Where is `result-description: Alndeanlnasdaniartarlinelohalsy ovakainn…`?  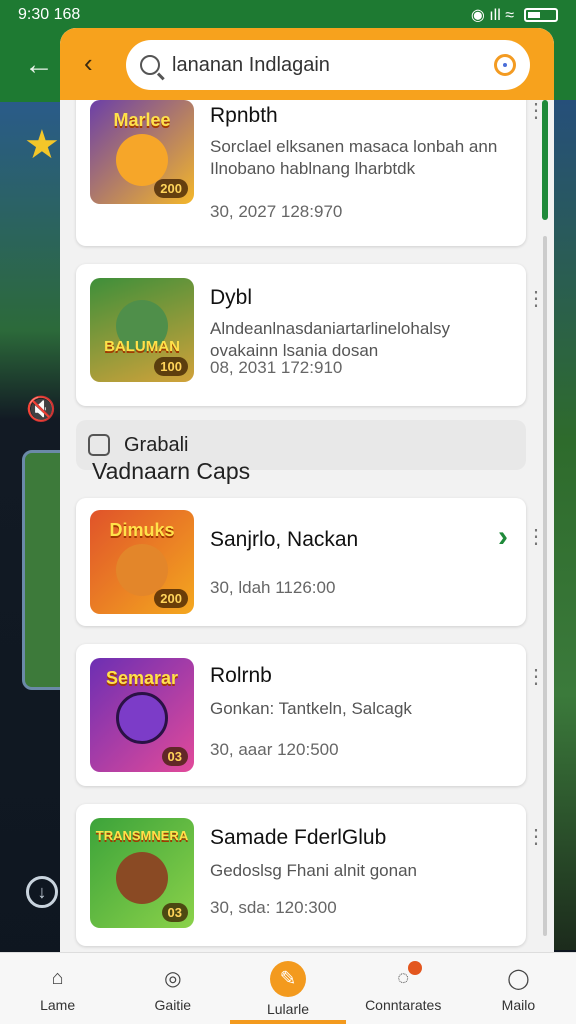
result-description: Alndeanlnasdaniartarlinelohalsy ovakainn… is located at coordinates (330, 339).